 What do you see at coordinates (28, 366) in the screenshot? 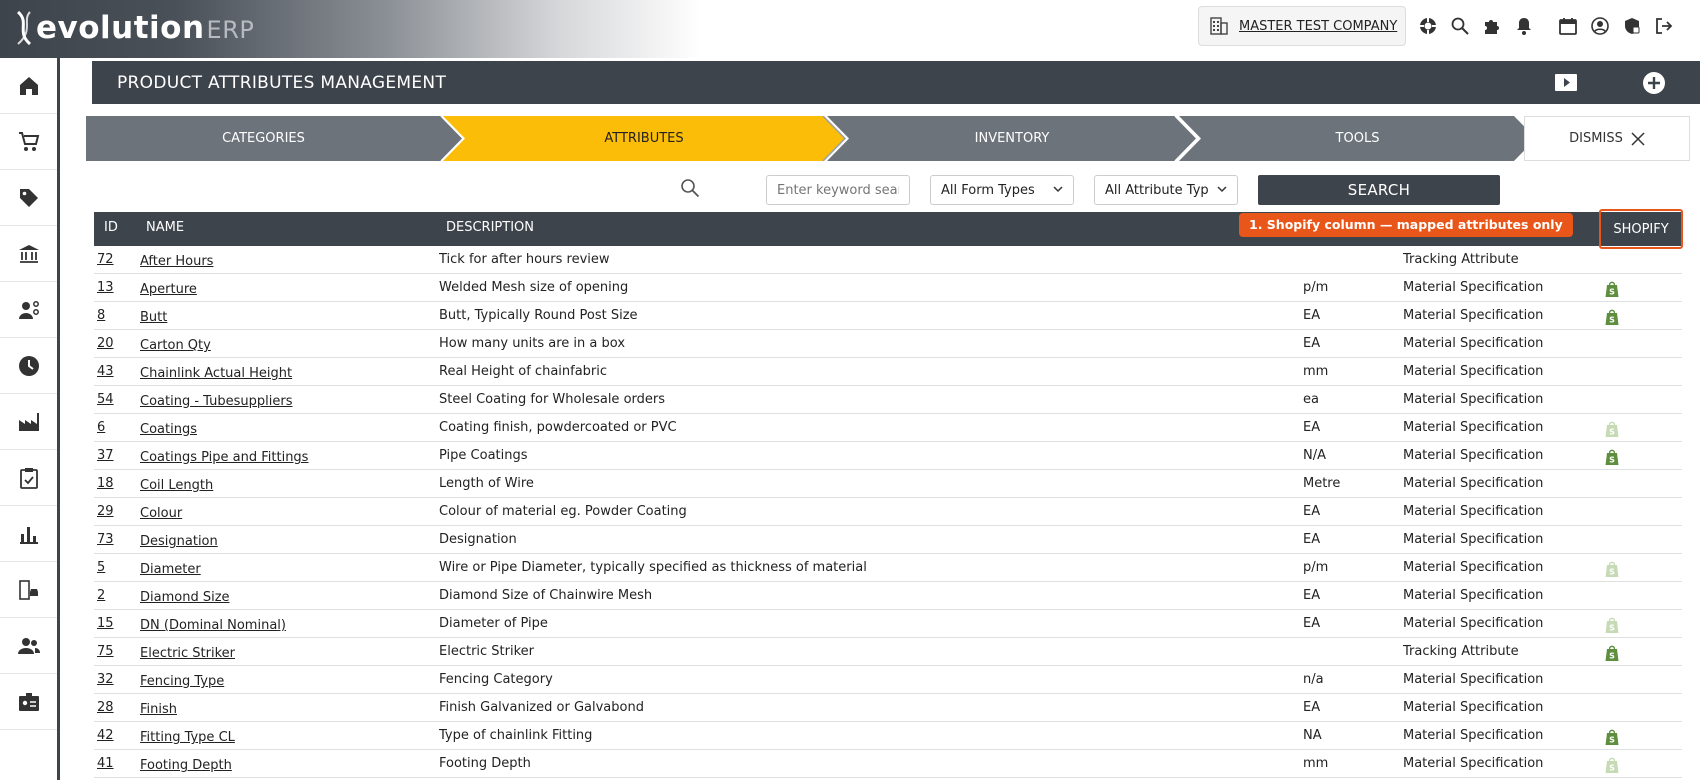
I see `sidebar-item-time` at bounding box center [28, 366].